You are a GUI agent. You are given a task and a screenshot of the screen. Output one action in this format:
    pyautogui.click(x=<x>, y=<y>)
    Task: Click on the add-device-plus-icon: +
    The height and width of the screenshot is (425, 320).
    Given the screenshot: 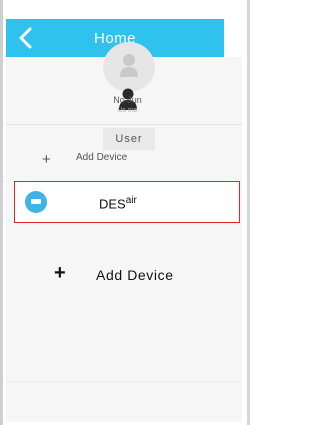 What is the action you would take?
    pyautogui.click(x=60, y=273)
    